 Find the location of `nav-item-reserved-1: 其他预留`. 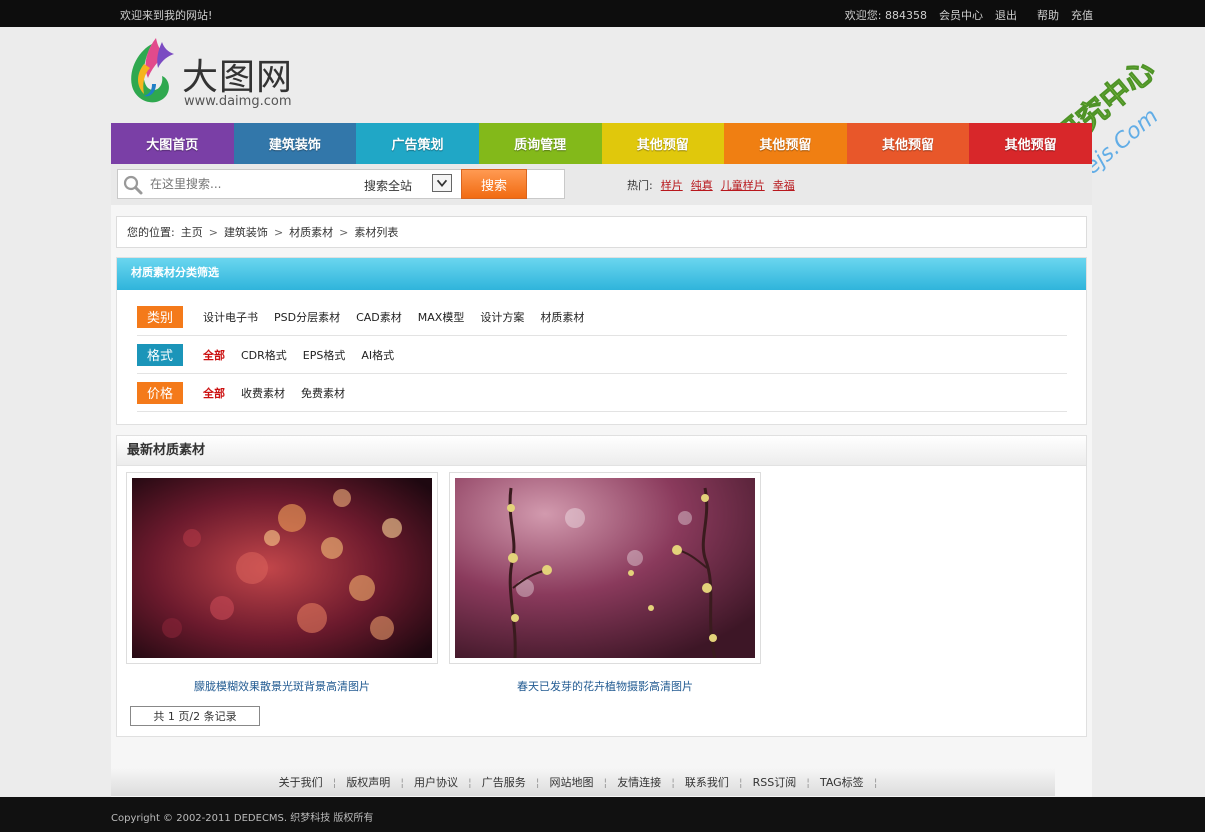

nav-item-reserved-1: 其他预留 is located at coordinates (663, 143).